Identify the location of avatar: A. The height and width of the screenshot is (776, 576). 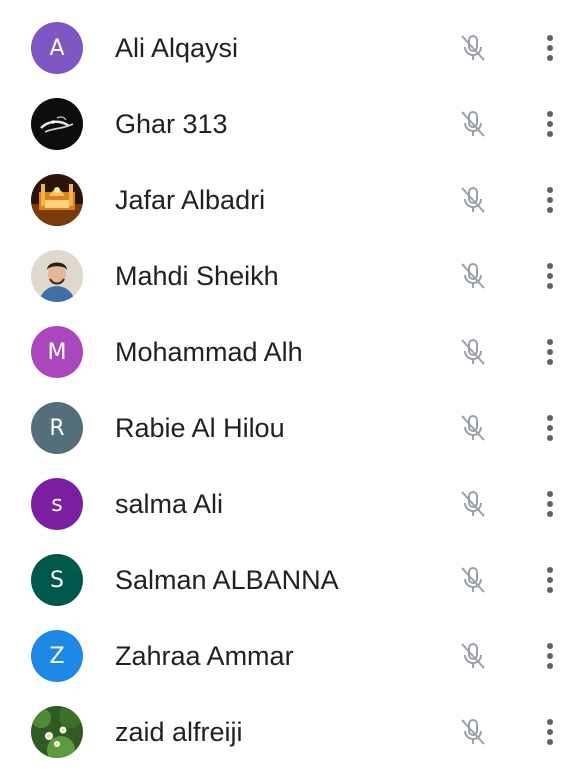
(57, 48).